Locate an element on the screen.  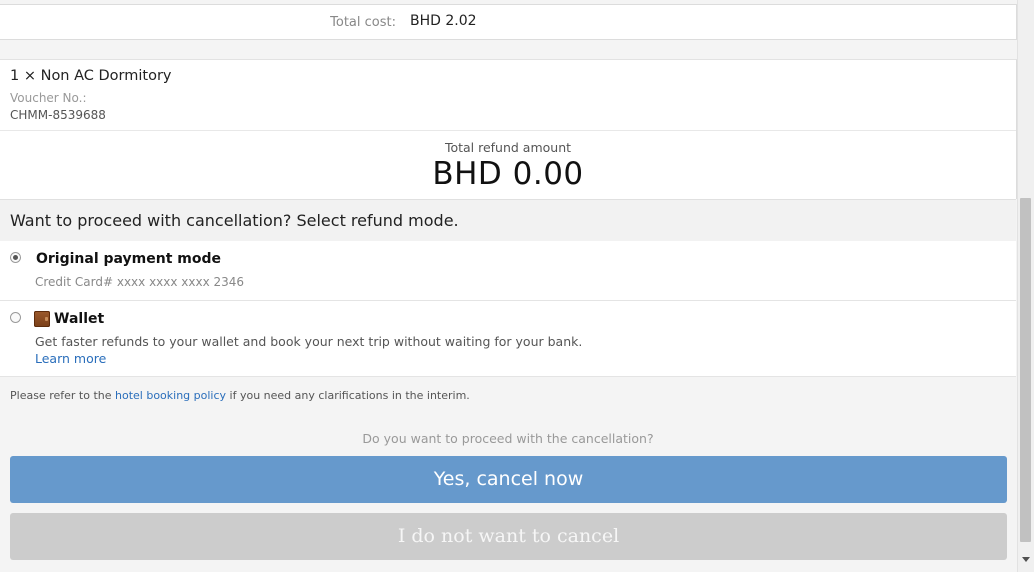
voucher-number: CHMM-8539688 is located at coordinates (58, 115).